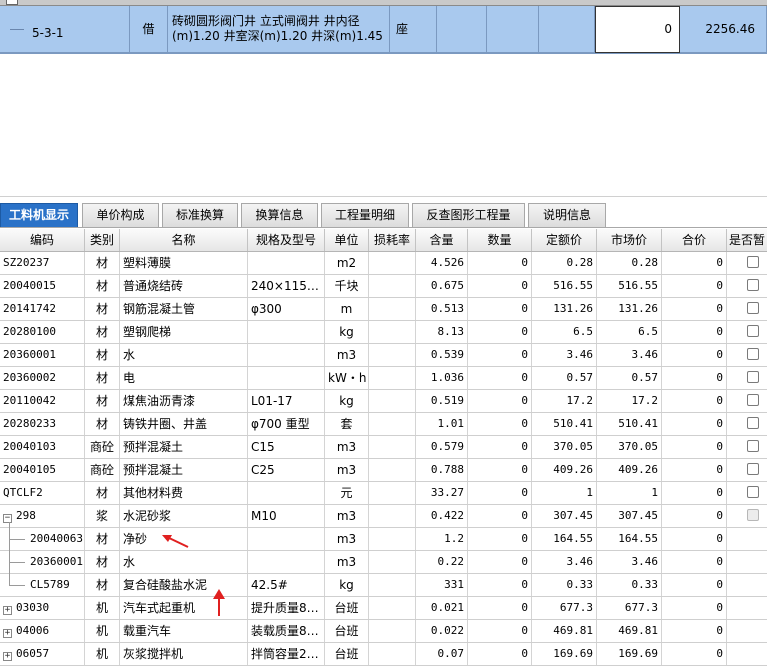  Describe the element at coordinates (442, 263) in the screenshot. I see `cell-content: 4.526` at that location.